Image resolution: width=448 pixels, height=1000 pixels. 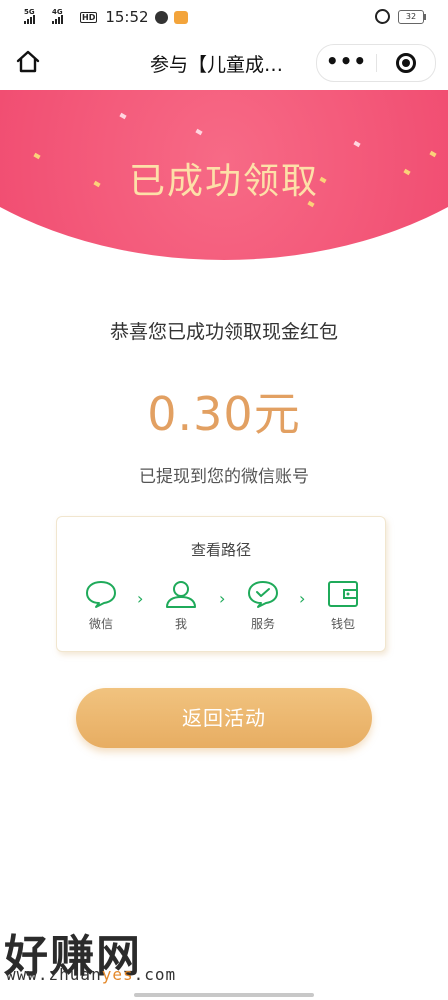 I want to click on status-bar: 5G 4G HD 15:52 32, so click(x=224, y=17).